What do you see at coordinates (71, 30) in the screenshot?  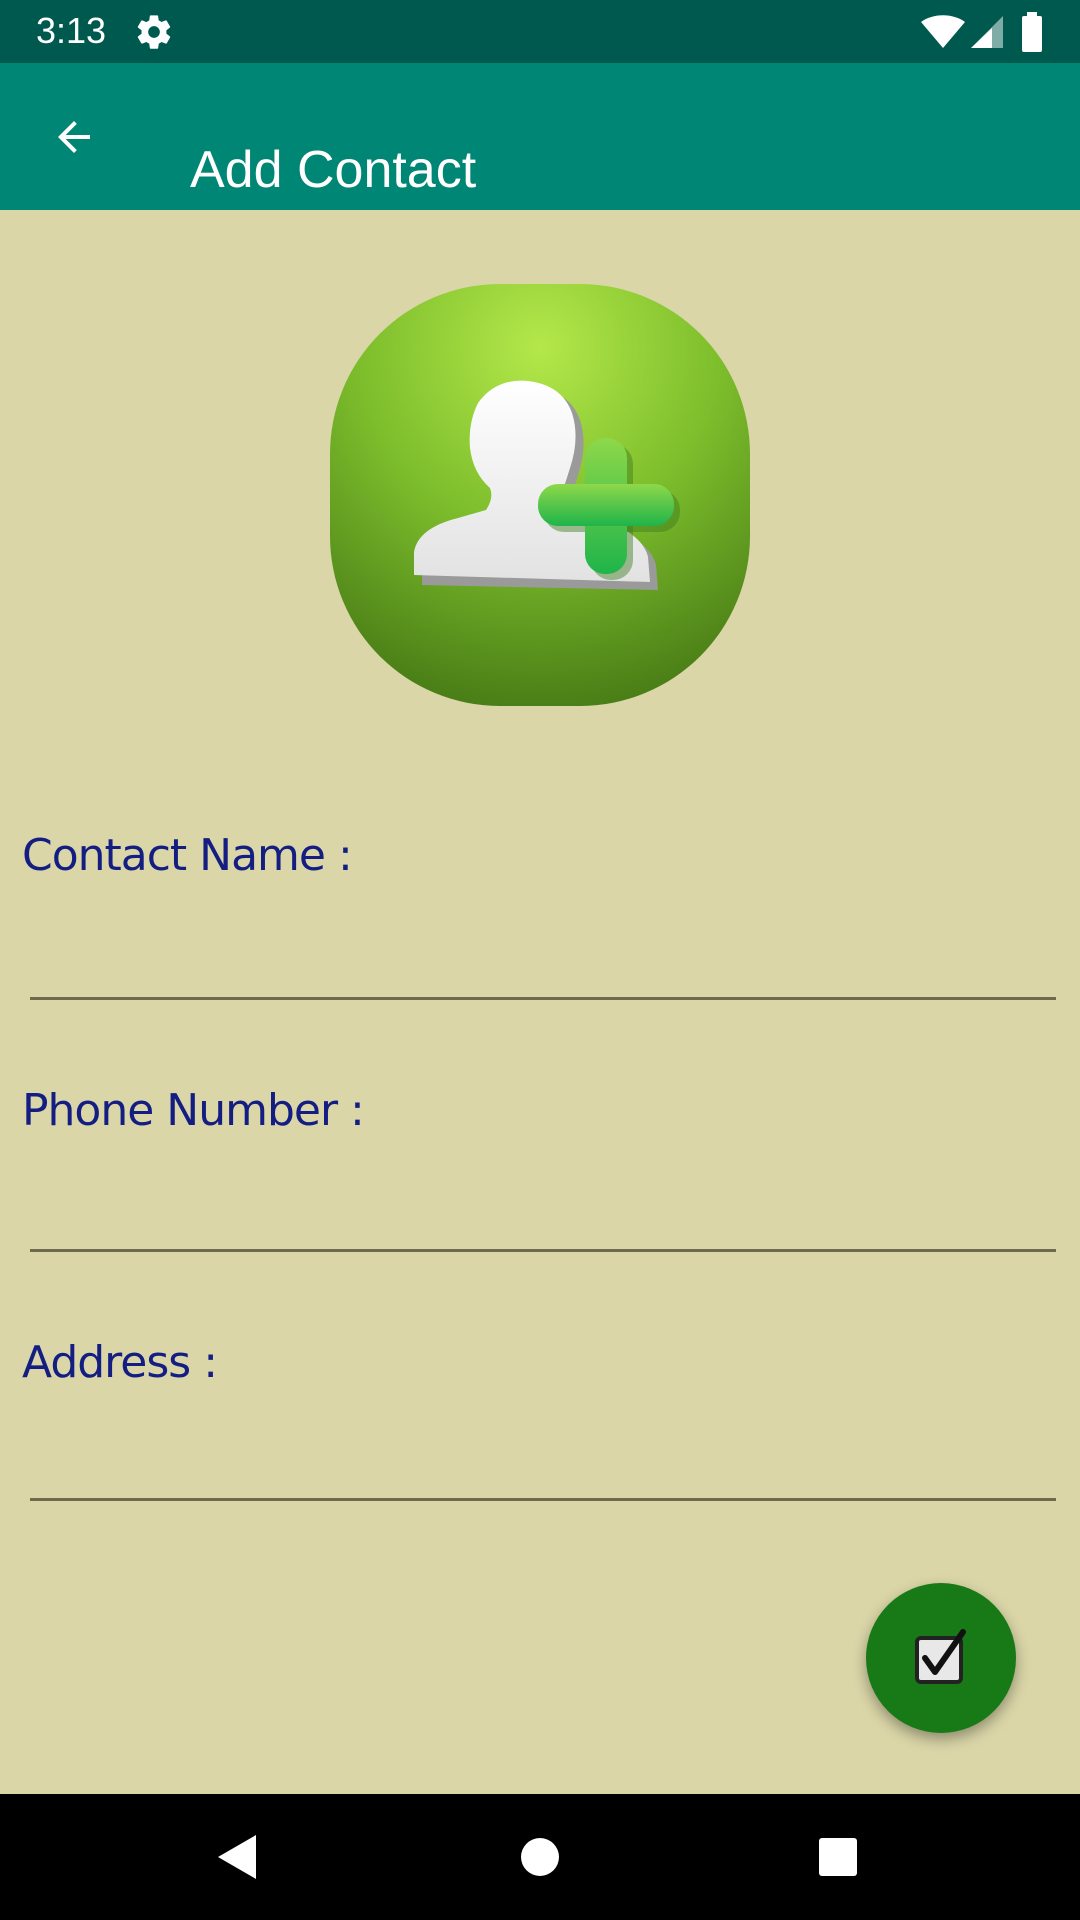 I see `status-time: 3:13` at bounding box center [71, 30].